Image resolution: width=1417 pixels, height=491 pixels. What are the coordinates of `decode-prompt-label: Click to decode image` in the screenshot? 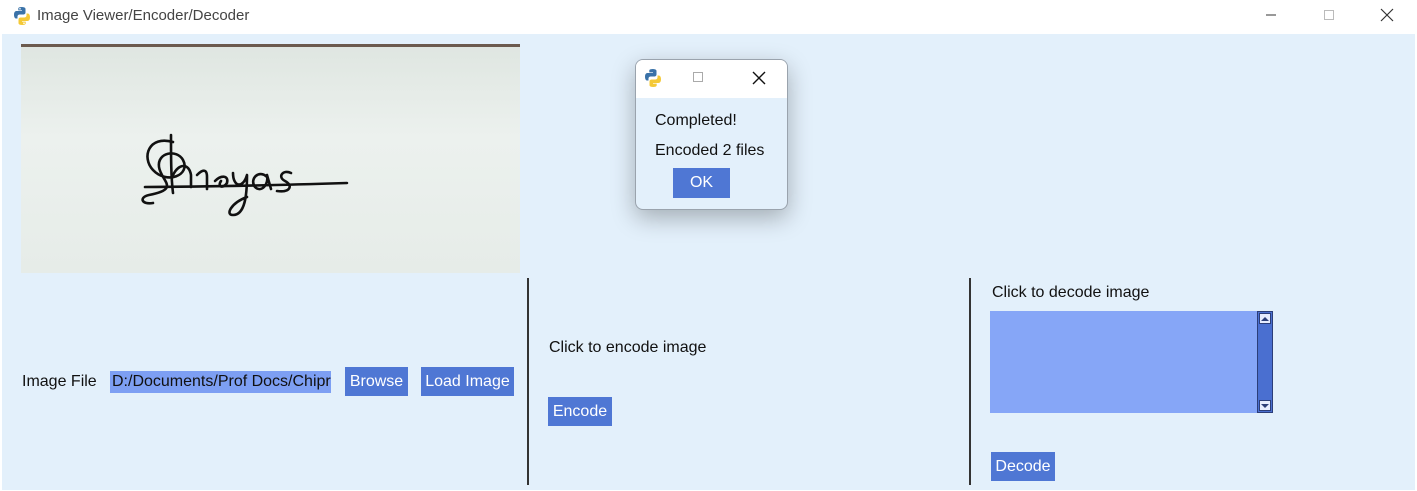 It's located at (1071, 292).